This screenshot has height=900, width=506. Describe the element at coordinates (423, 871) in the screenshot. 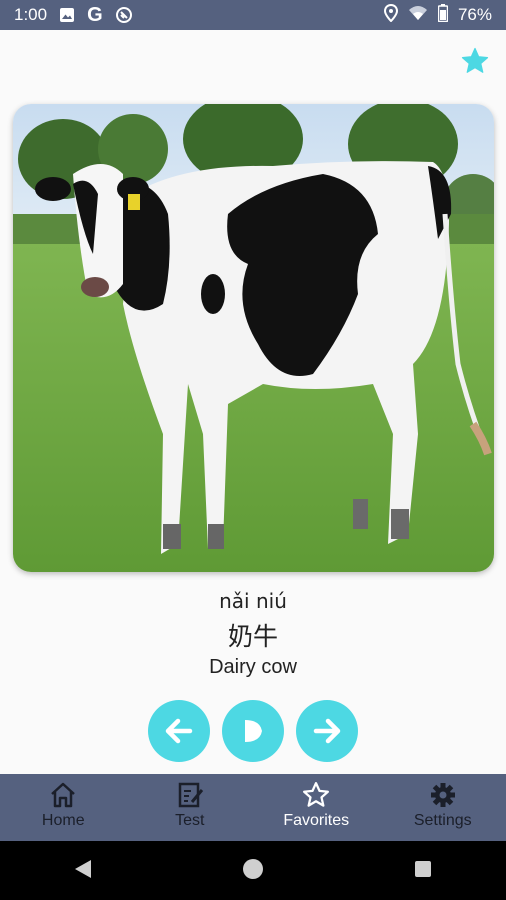

I see `recents-icon` at that location.